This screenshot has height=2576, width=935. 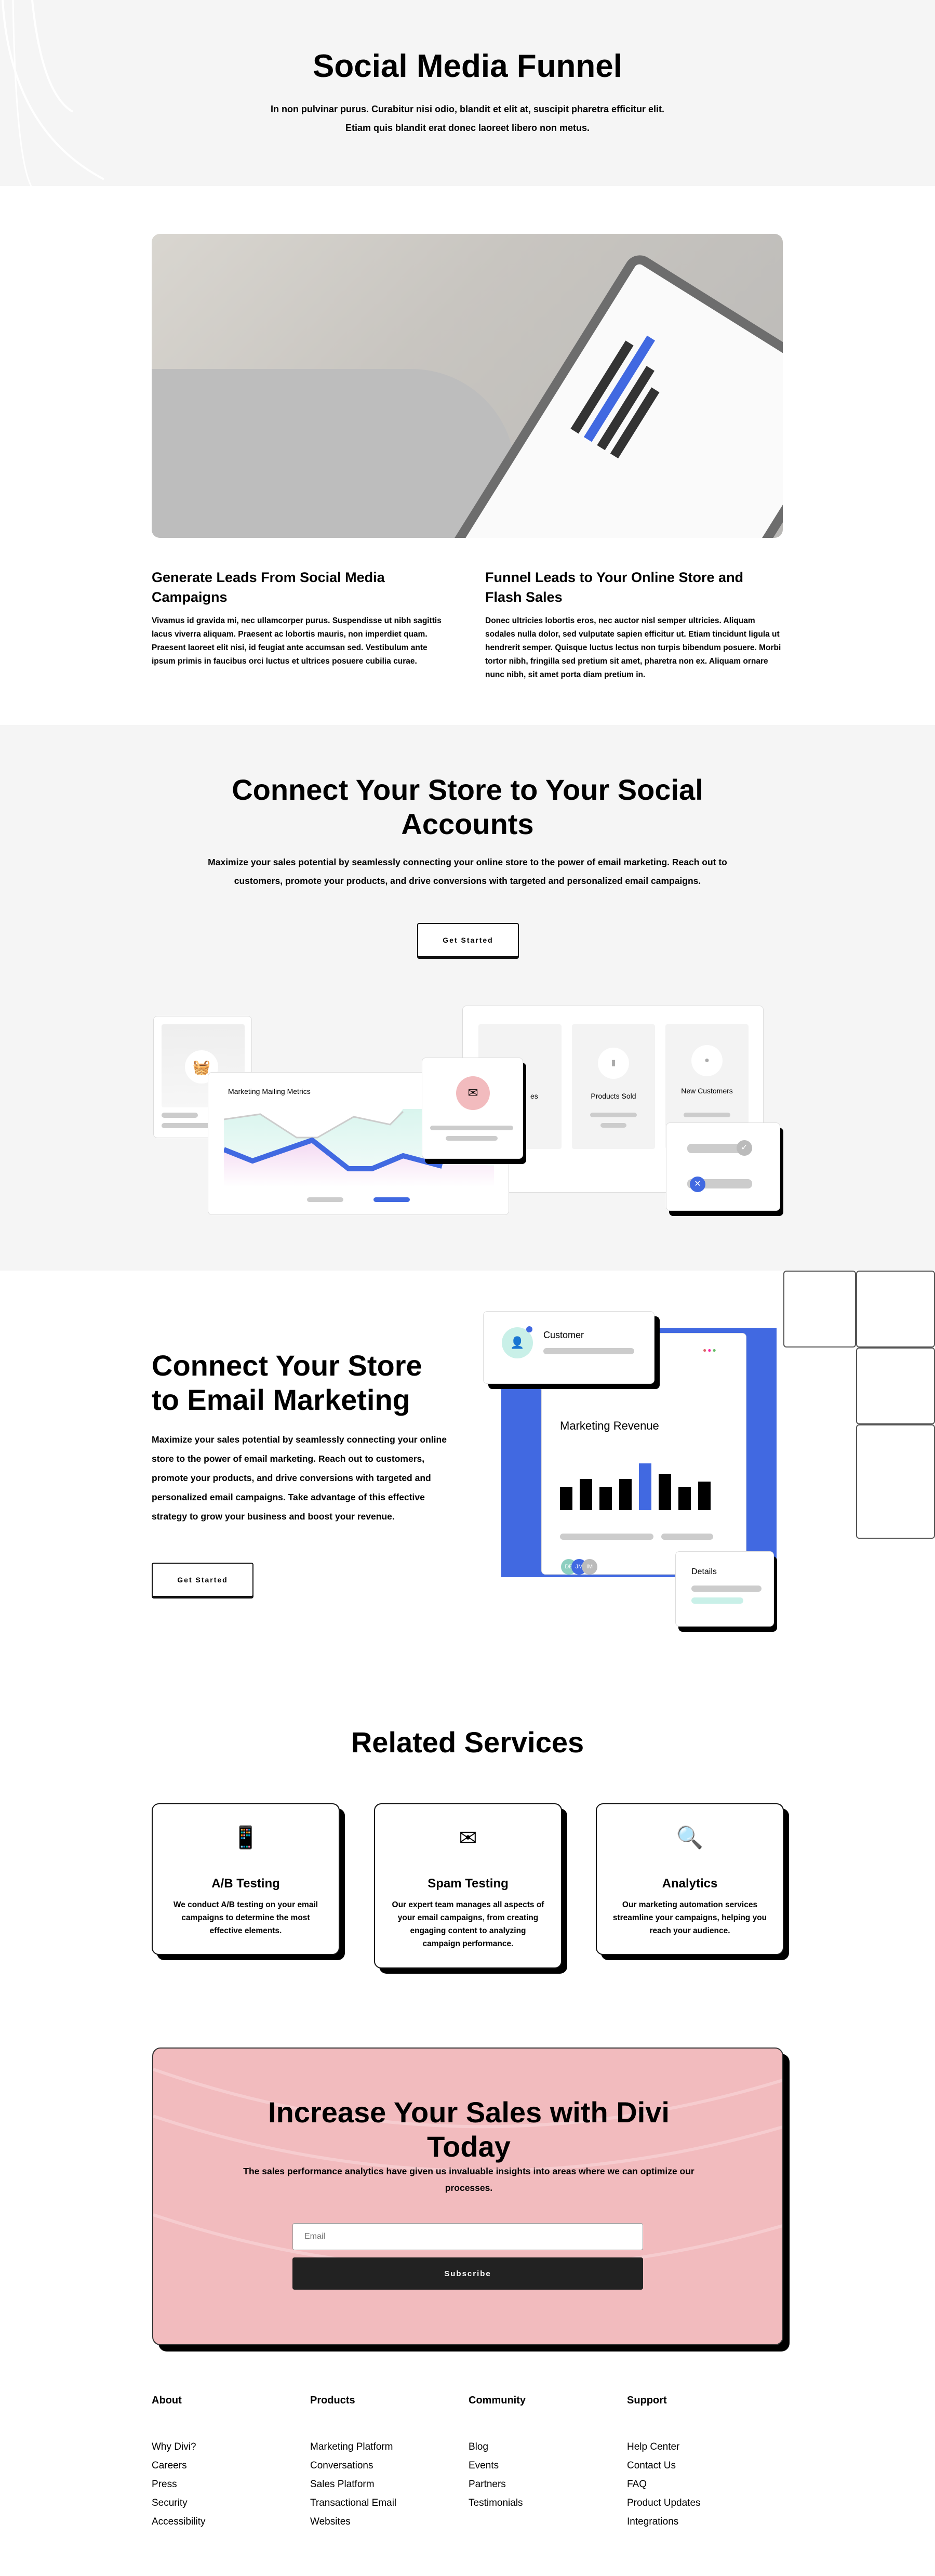 I want to click on services-title: Related Services, so click(x=468, y=1742).